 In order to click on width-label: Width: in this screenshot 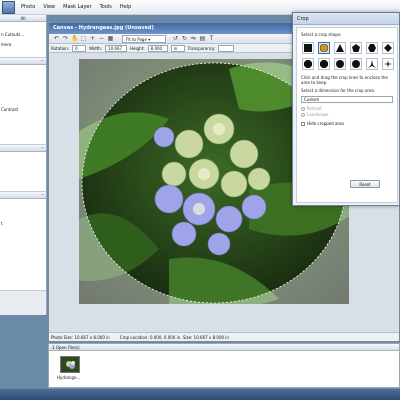, I will do `click(96, 48)`.